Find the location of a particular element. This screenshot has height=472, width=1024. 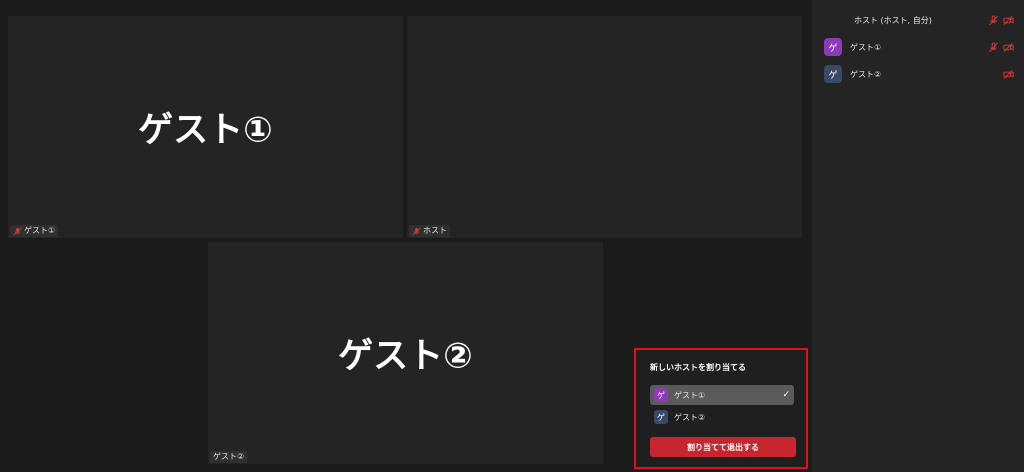

participant-row-host: ホスト (ホスト, 自分) is located at coordinates (919, 20).